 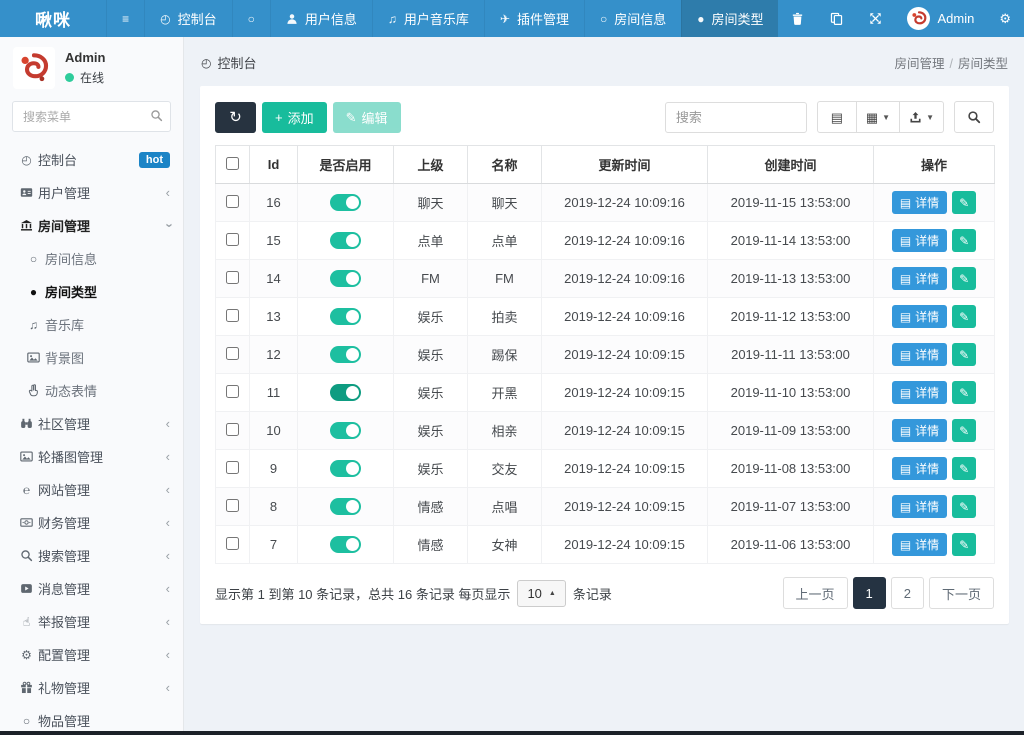 What do you see at coordinates (232, 163) in the screenshot?
I see `select-all-checkbox` at bounding box center [232, 163].